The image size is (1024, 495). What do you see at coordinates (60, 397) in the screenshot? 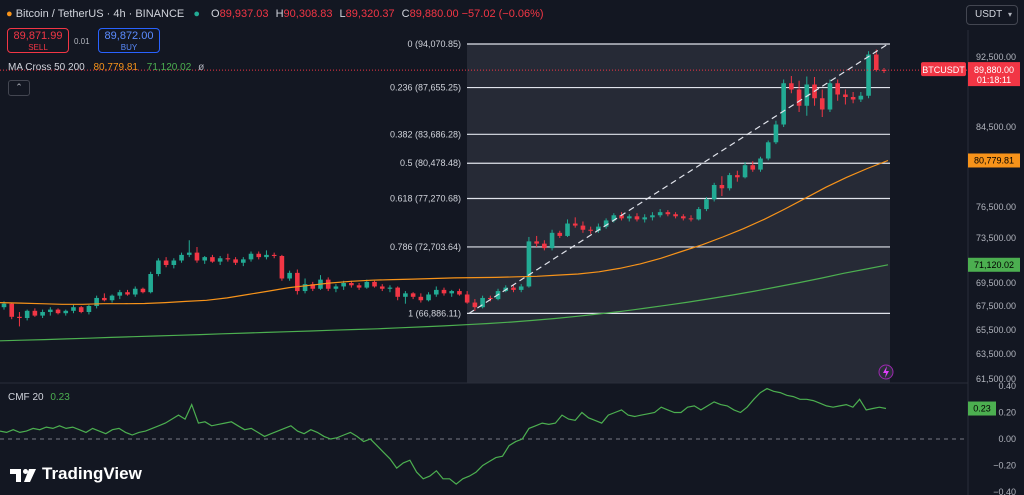
I see `cmf-value: 0.23` at bounding box center [60, 397].